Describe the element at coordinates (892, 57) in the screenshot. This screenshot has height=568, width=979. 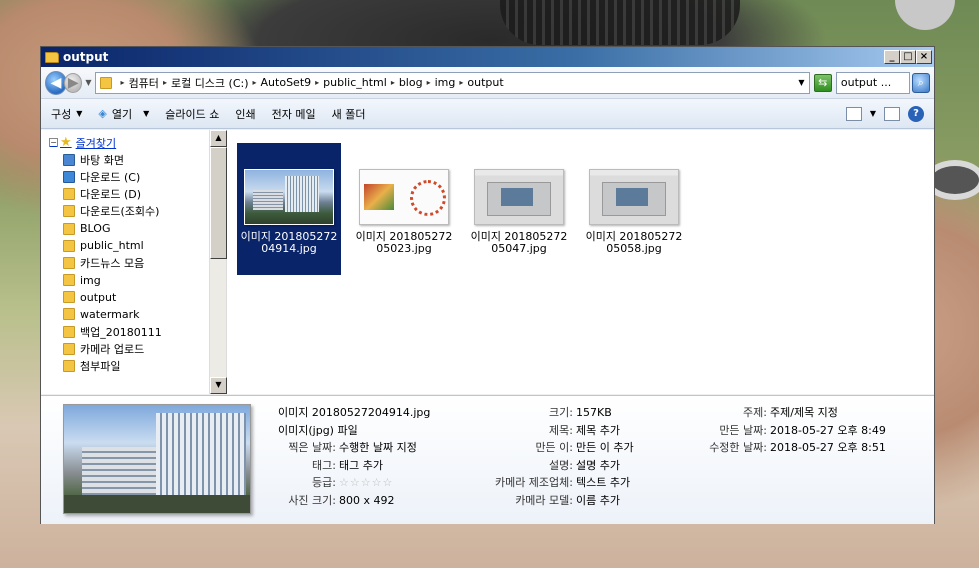
I see `minimize-button: _` at that location.